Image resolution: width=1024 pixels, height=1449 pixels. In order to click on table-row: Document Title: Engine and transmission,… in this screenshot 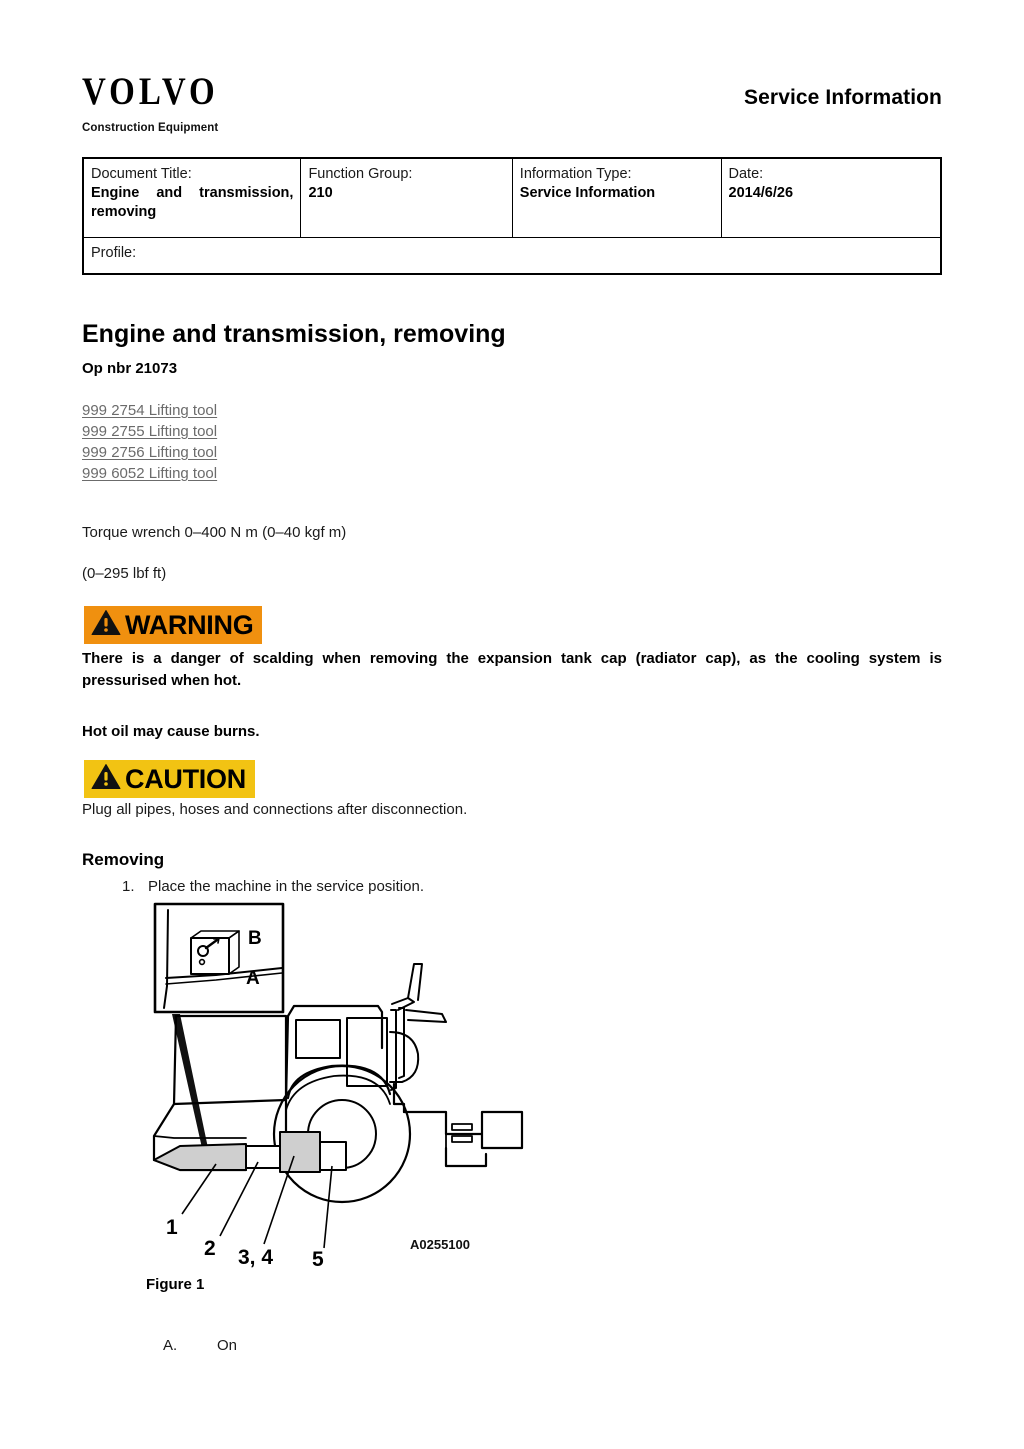, I will do `click(512, 198)`.